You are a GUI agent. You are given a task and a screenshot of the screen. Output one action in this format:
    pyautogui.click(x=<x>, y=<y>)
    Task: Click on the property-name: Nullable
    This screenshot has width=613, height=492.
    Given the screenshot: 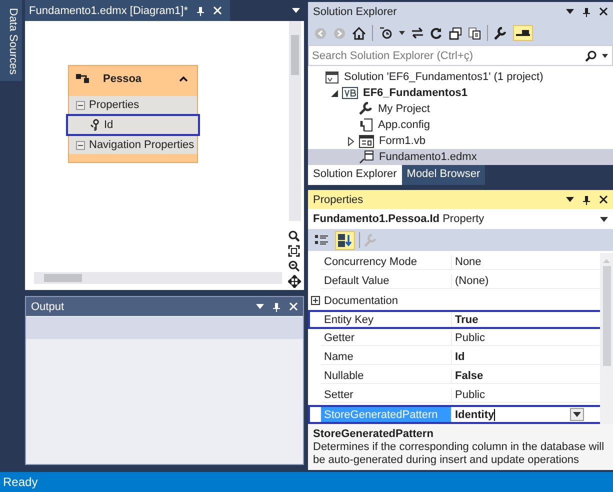 What is the action you would take?
    pyautogui.click(x=386, y=376)
    